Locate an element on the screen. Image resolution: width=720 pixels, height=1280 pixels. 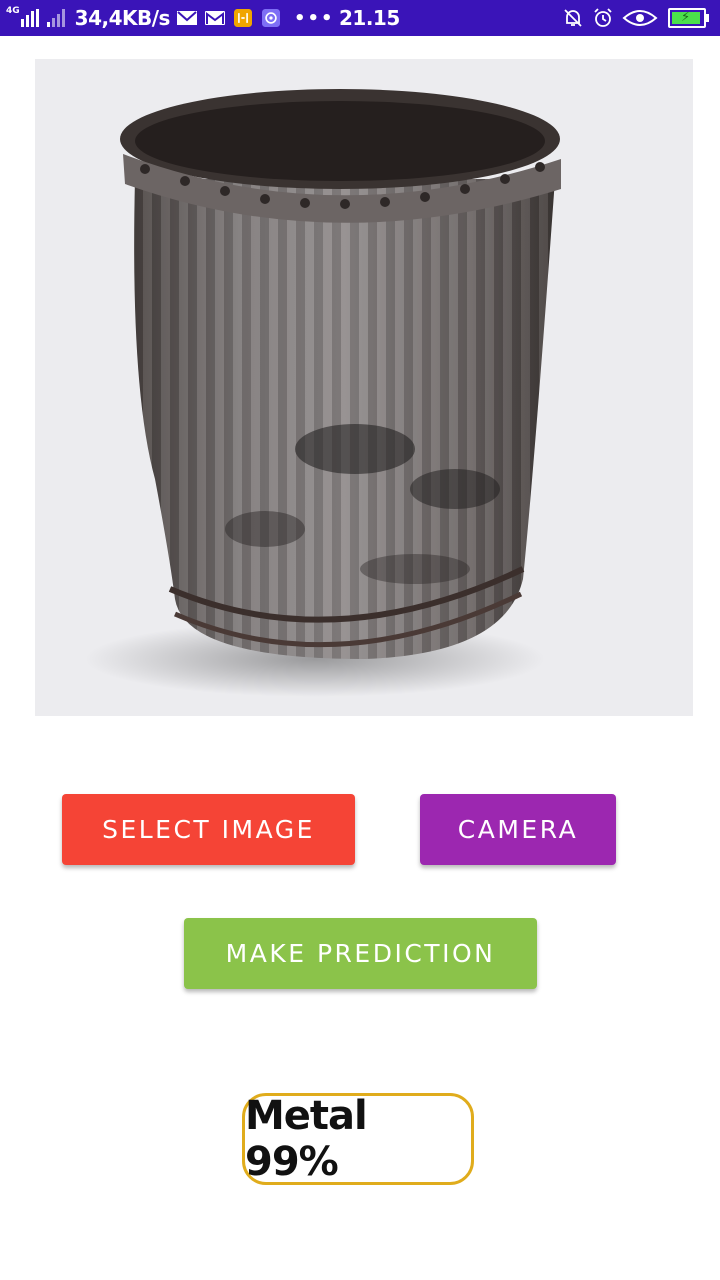
select-image-button: SELECT IMAGE is located at coordinates (208, 829).